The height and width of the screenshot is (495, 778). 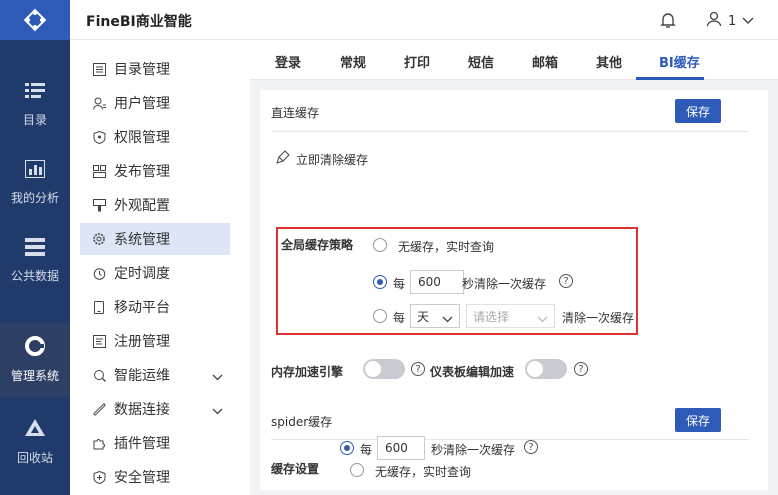 What do you see at coordinates (99, 477) in the screenshot?
I see `shield-icon` at bounding box center [99, 477].